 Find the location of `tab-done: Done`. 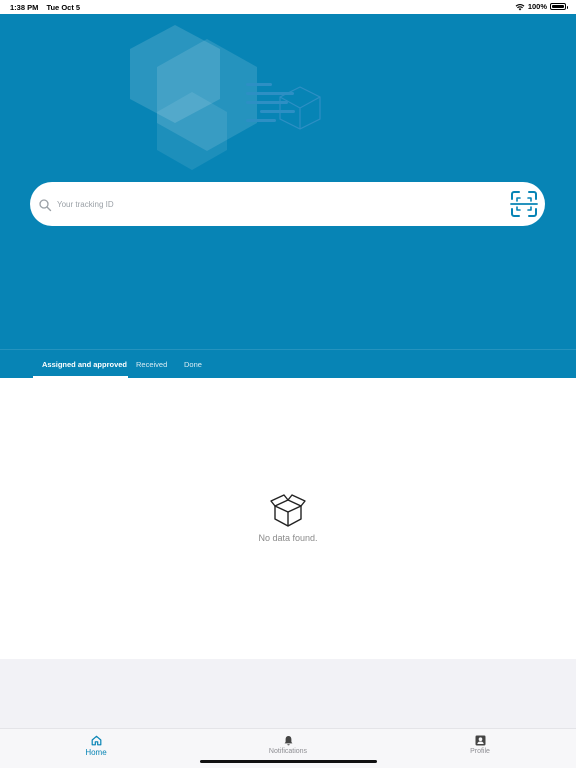

tab-done: Done is located at coordinates (193, 364).